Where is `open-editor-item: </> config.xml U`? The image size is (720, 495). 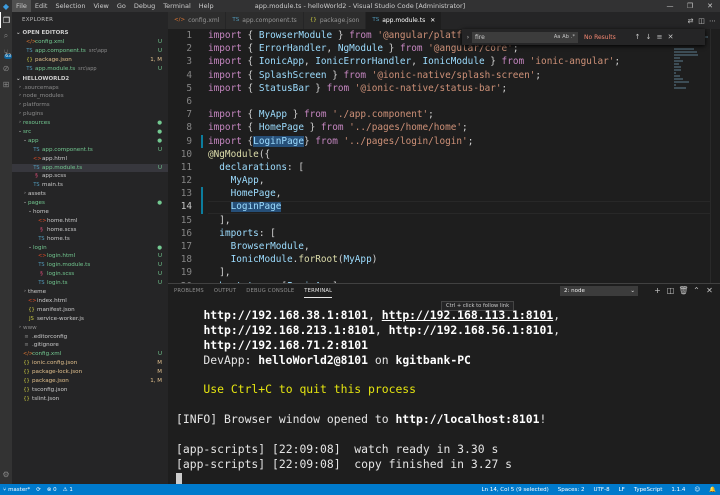 open-editor-item: </> config.xml U is located at coordinates (90, 42).